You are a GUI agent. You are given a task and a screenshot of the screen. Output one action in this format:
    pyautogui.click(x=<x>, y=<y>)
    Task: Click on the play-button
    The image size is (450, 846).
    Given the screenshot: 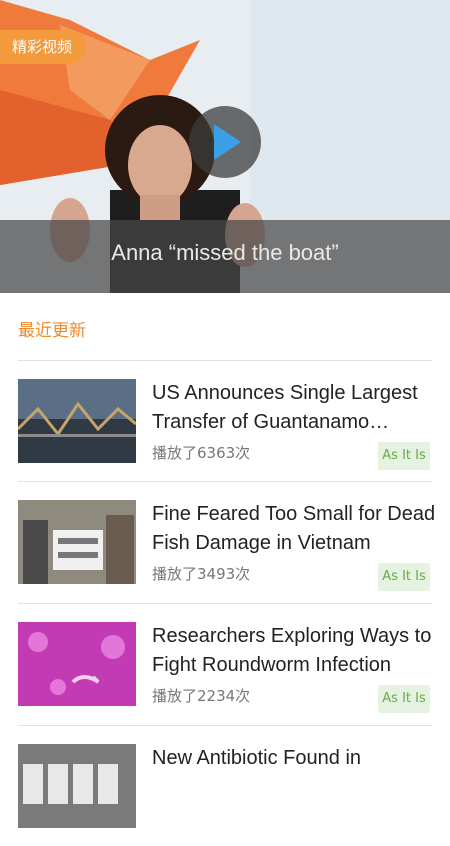 What is the action you would take?
    pyautogui.click(x=225, y=142)
    